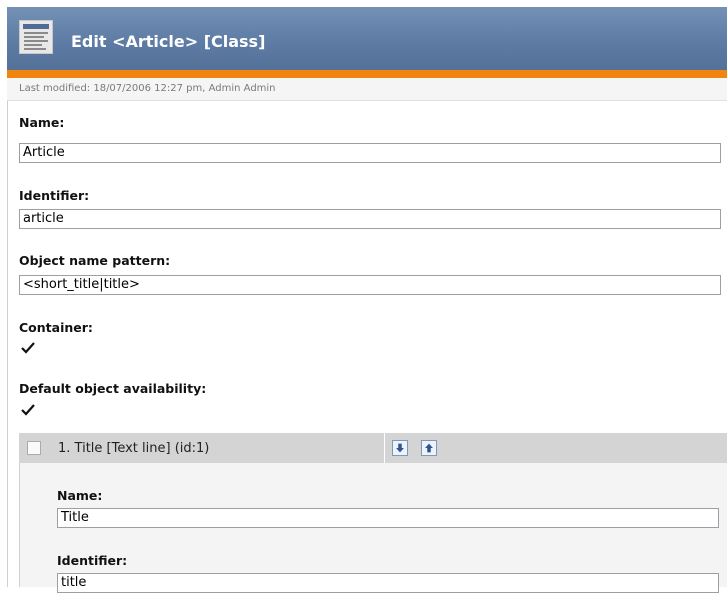 This screenshot has height=593, width=727. I want to click on availability-label: Default object availability:, so click(113, 388).